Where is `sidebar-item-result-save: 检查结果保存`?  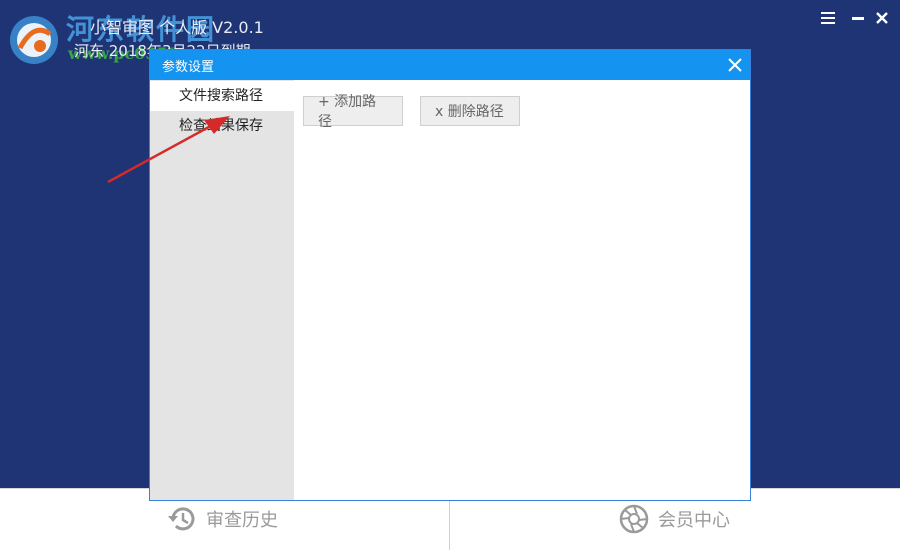
sidebar-item-result-save: 检查结果保存 is located at coordinates (222, 126).